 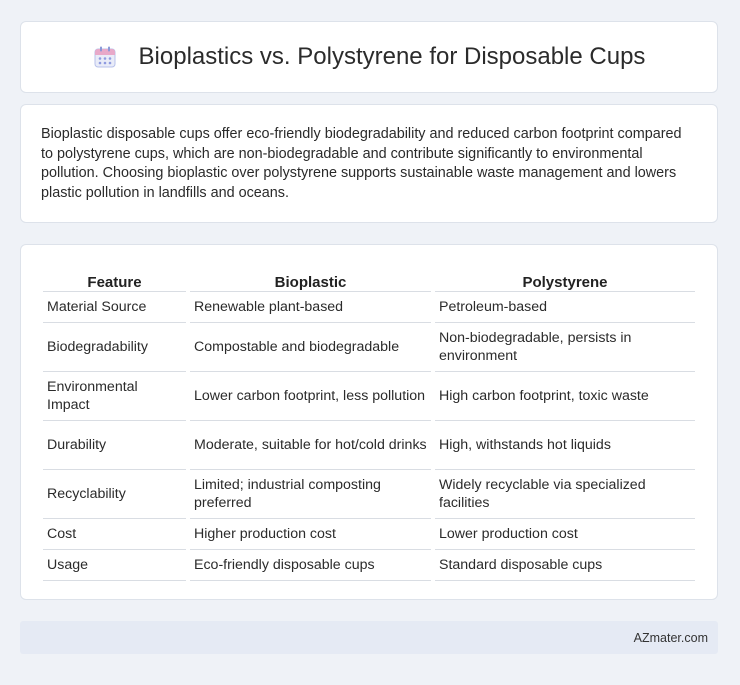 I want to click on table-cell: Higher production cost, so click(x=310, y=534).